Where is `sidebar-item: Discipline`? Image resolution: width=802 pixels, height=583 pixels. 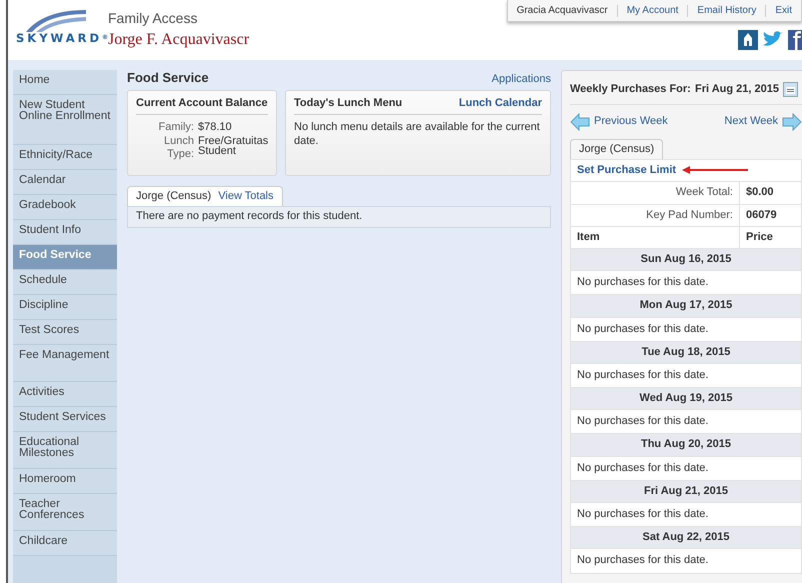 sidebar-item: Discipline is located at coordinates (65, 307).